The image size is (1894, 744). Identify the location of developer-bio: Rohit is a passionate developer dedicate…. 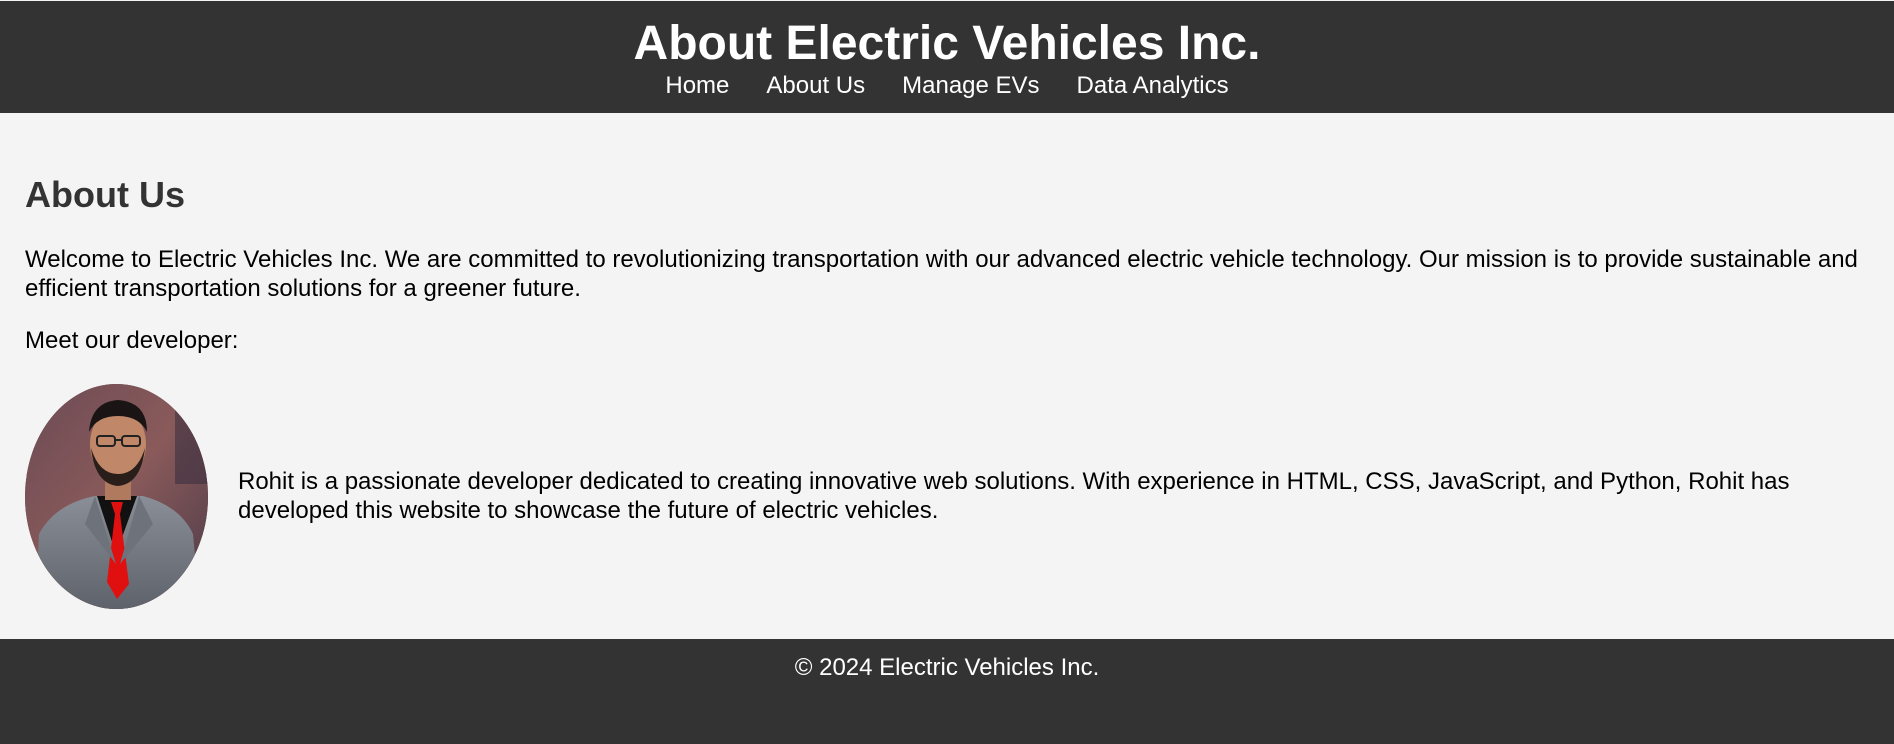
(1014, 496).